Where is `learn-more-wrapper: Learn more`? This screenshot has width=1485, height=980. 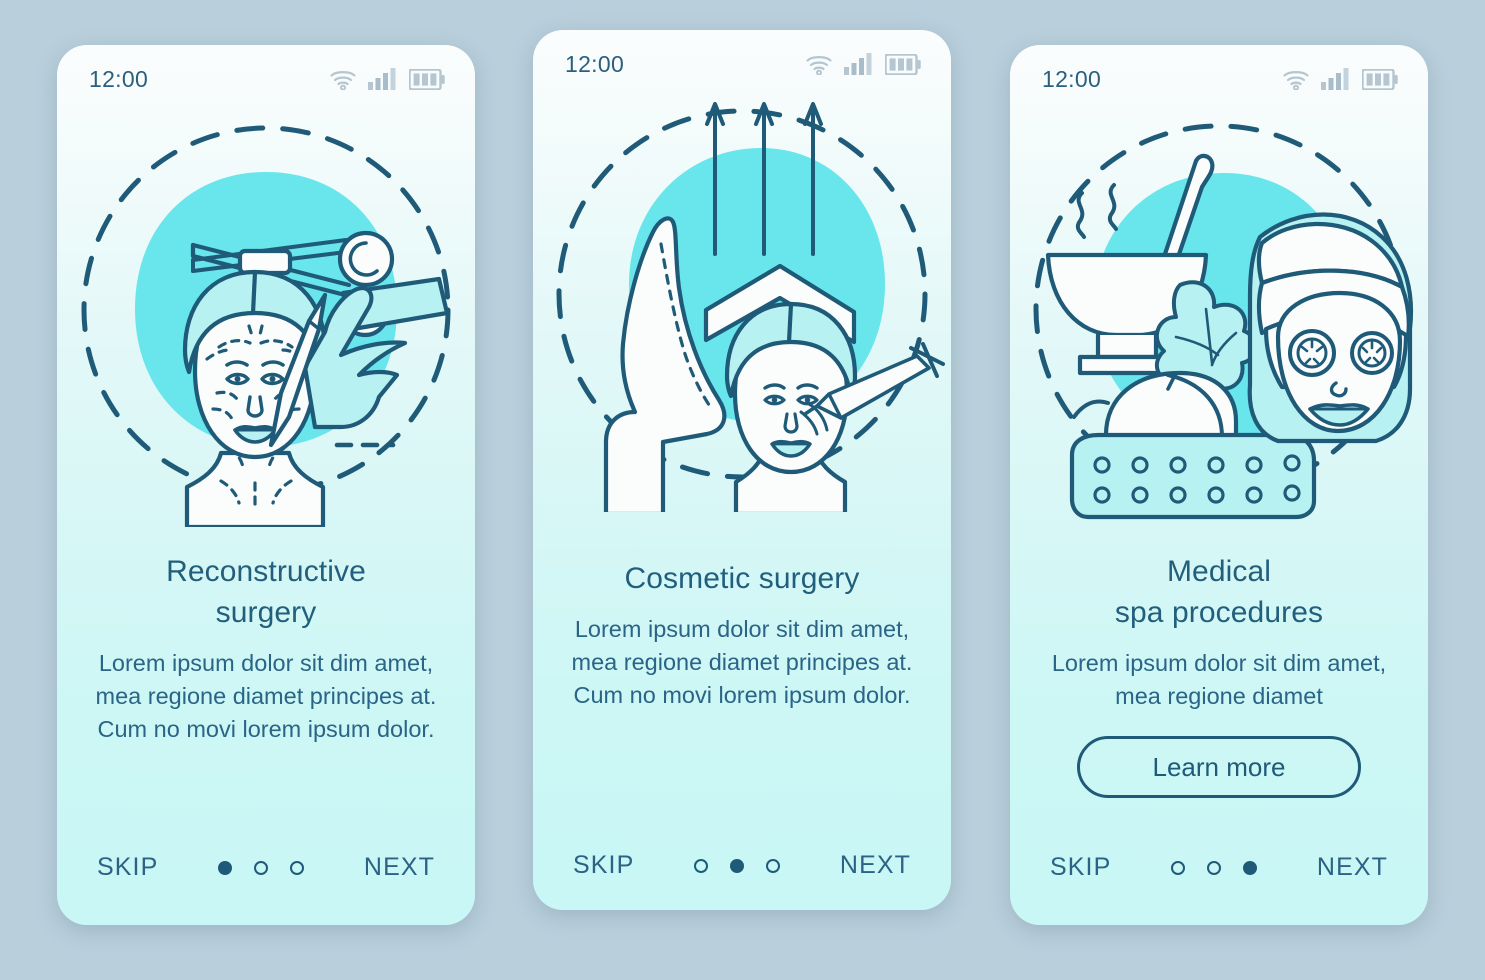 learn-more-wrapper: Learn more is located at coordinates (1219, 767).